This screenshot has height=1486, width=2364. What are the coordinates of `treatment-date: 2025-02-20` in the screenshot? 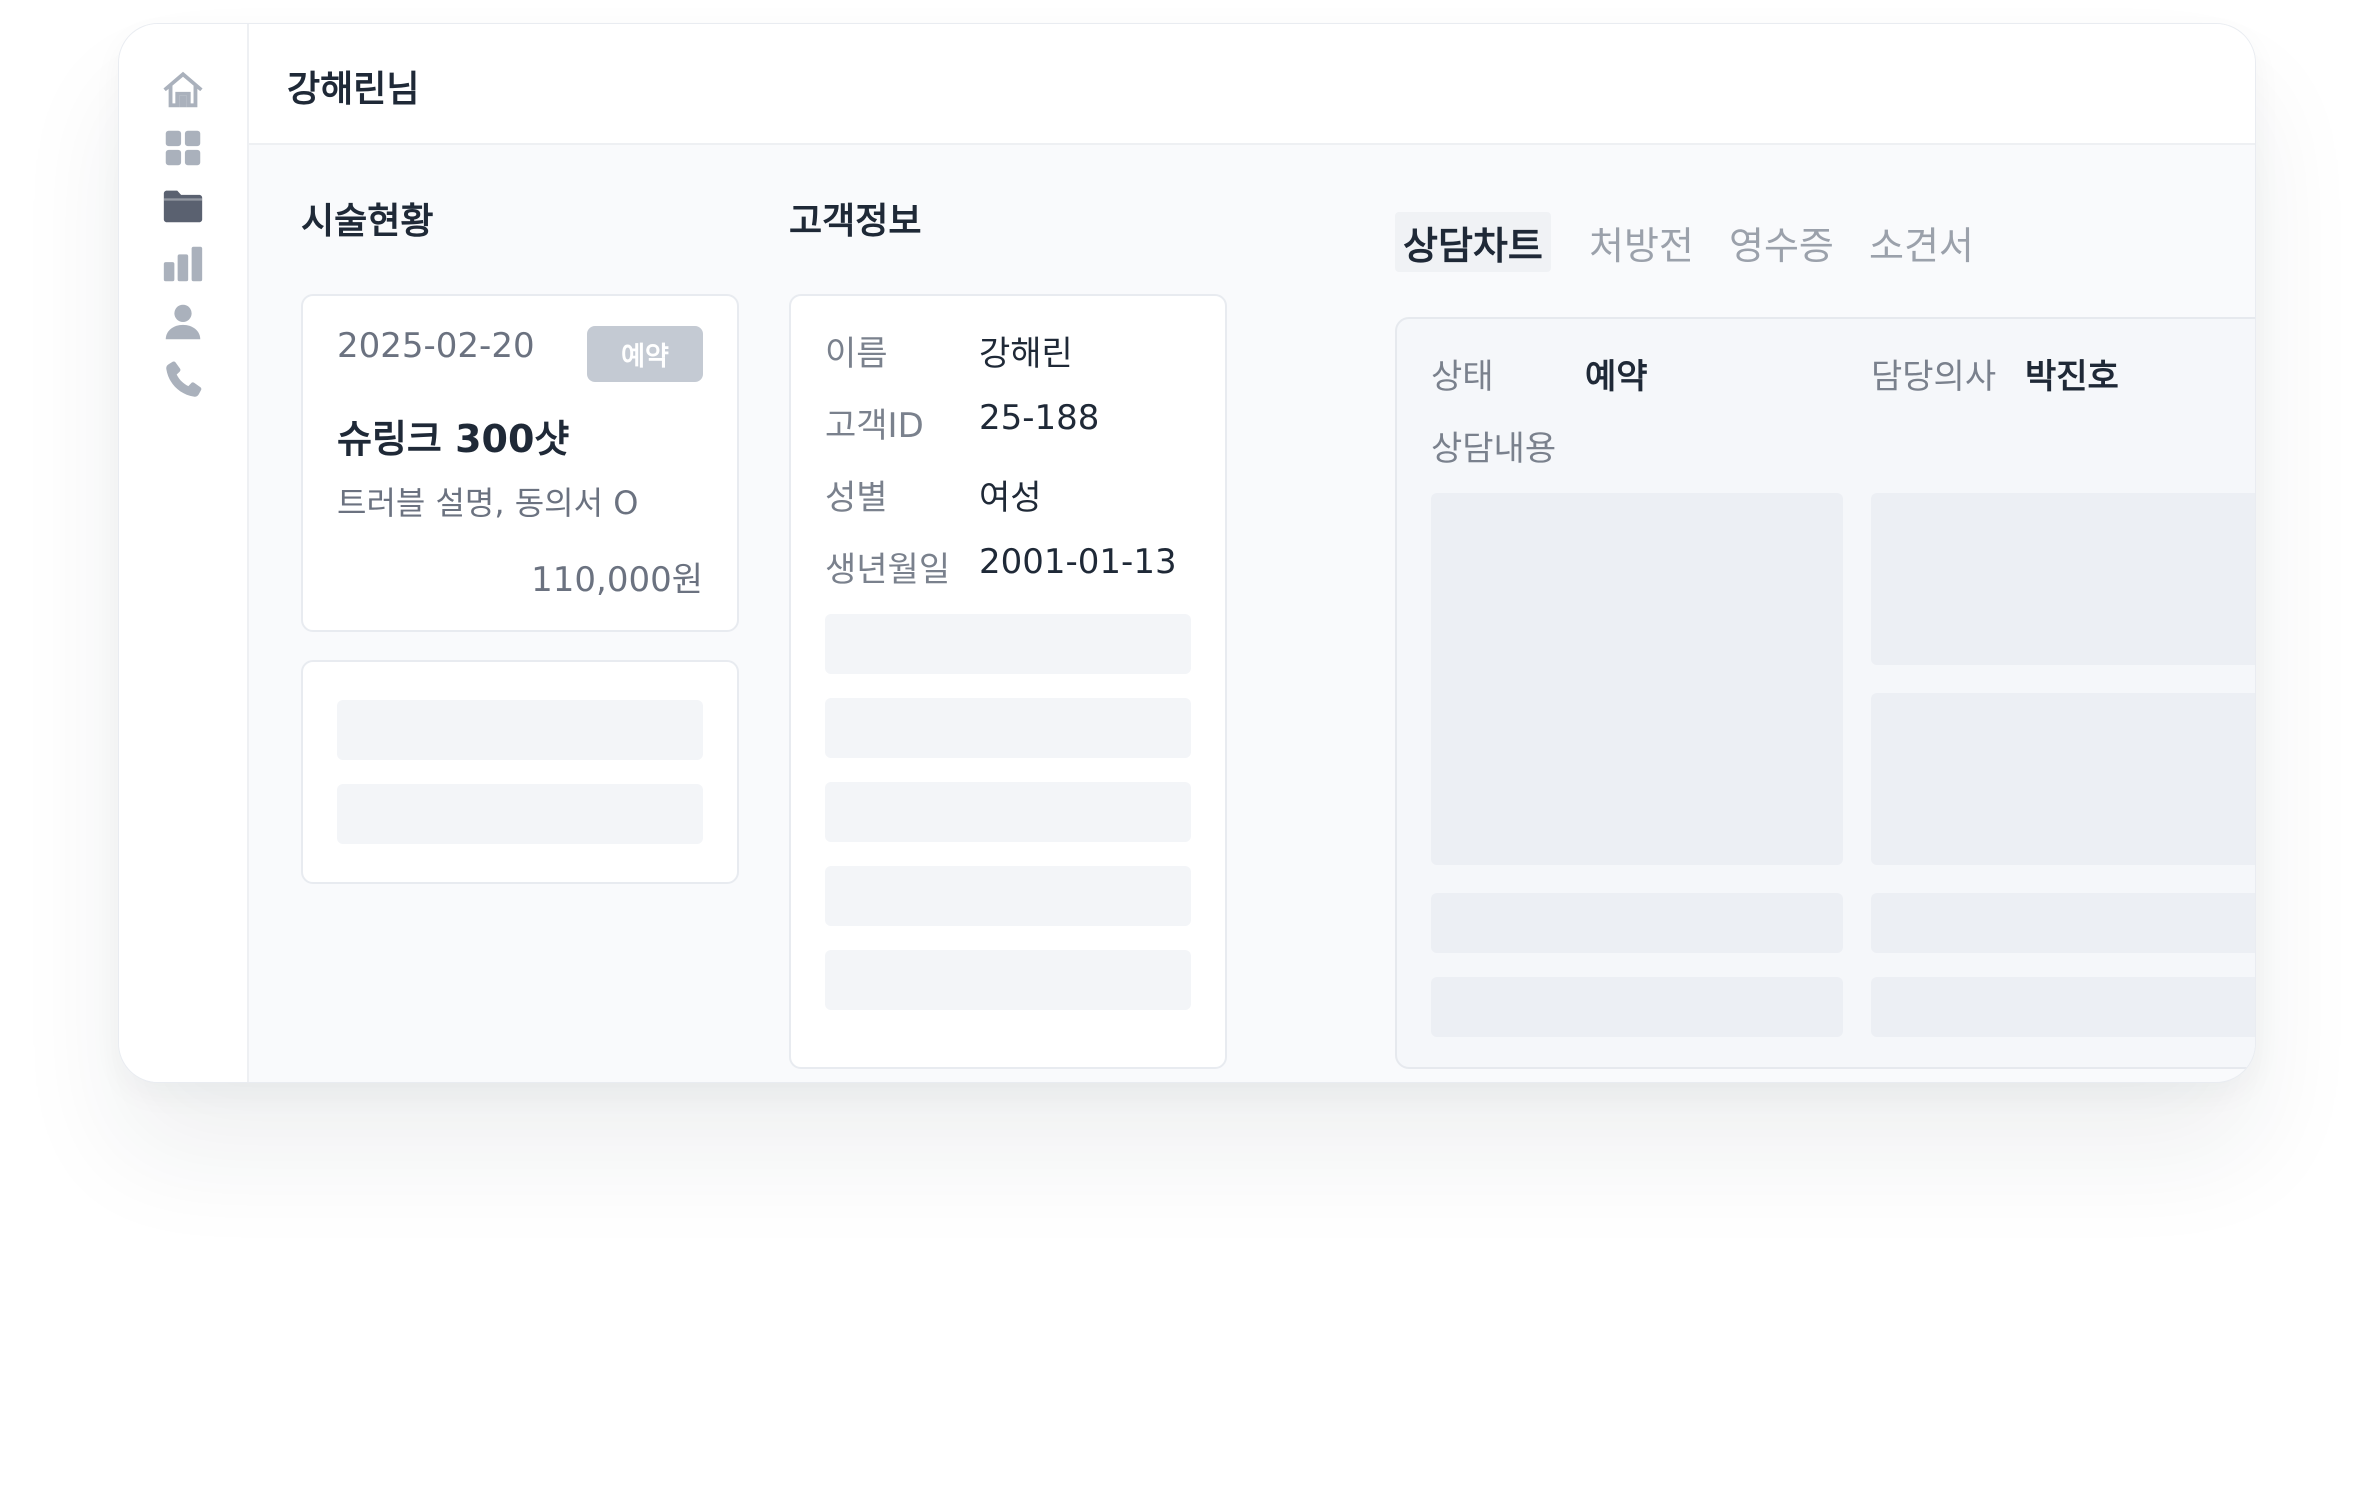 It's located at (436, 346).